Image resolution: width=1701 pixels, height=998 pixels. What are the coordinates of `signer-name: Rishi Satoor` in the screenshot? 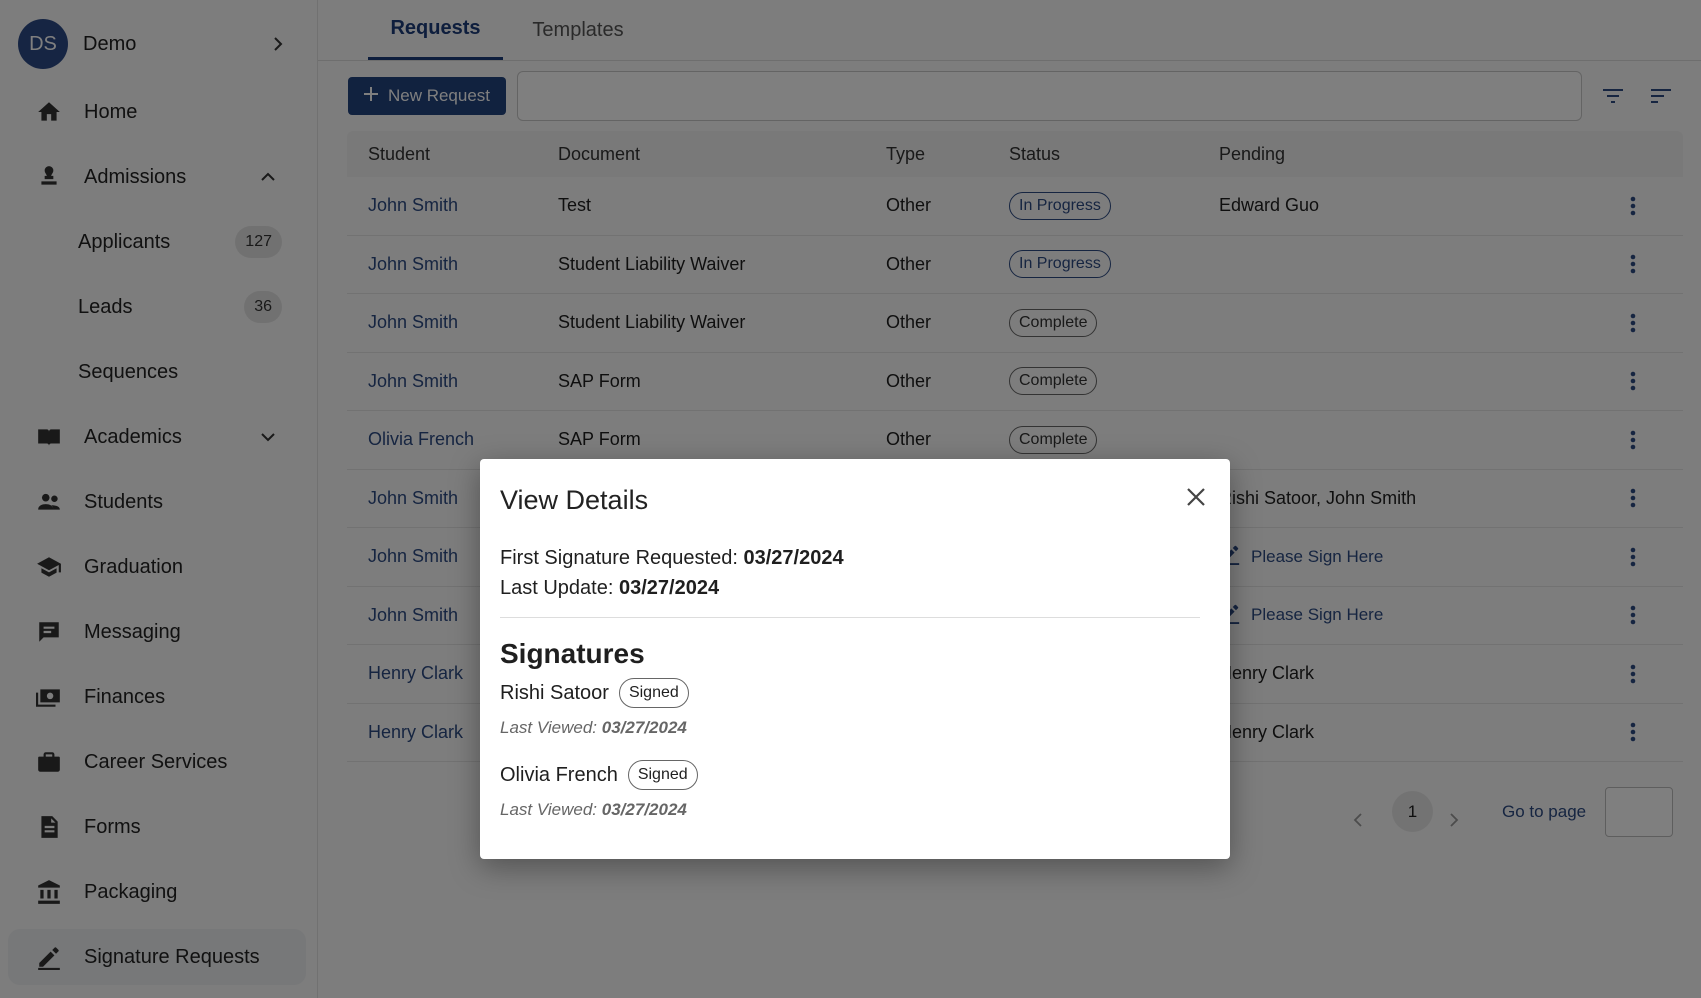 It's located at (554, 692).